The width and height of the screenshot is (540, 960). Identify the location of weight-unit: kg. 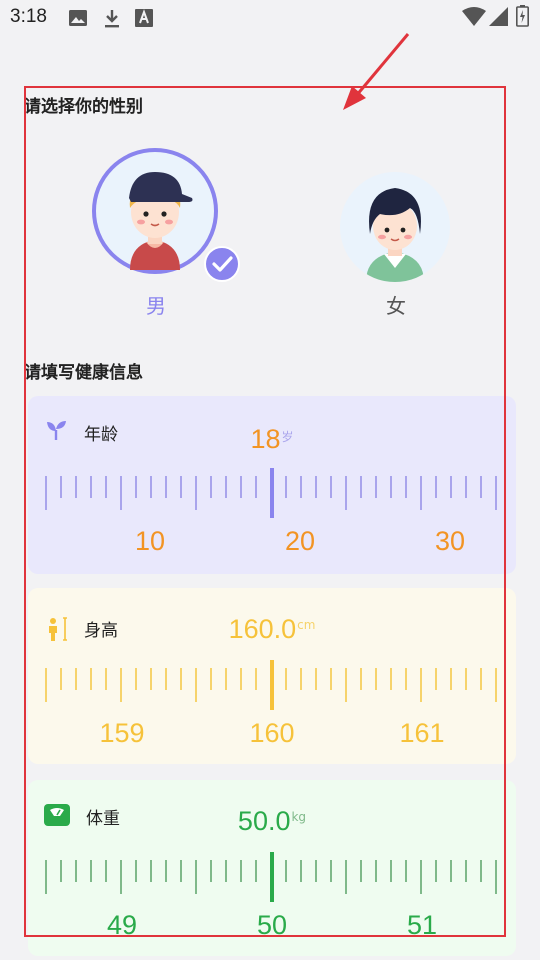
(299, 817).